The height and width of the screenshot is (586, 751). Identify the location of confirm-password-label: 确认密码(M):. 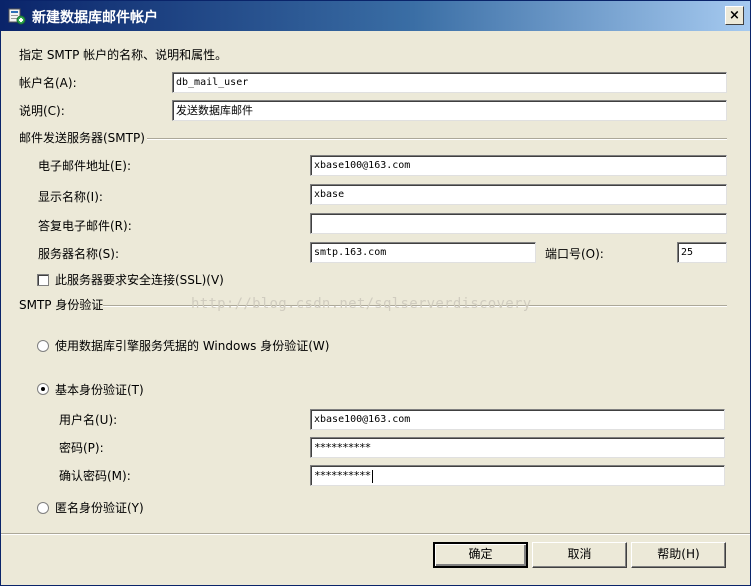
(95, 476).